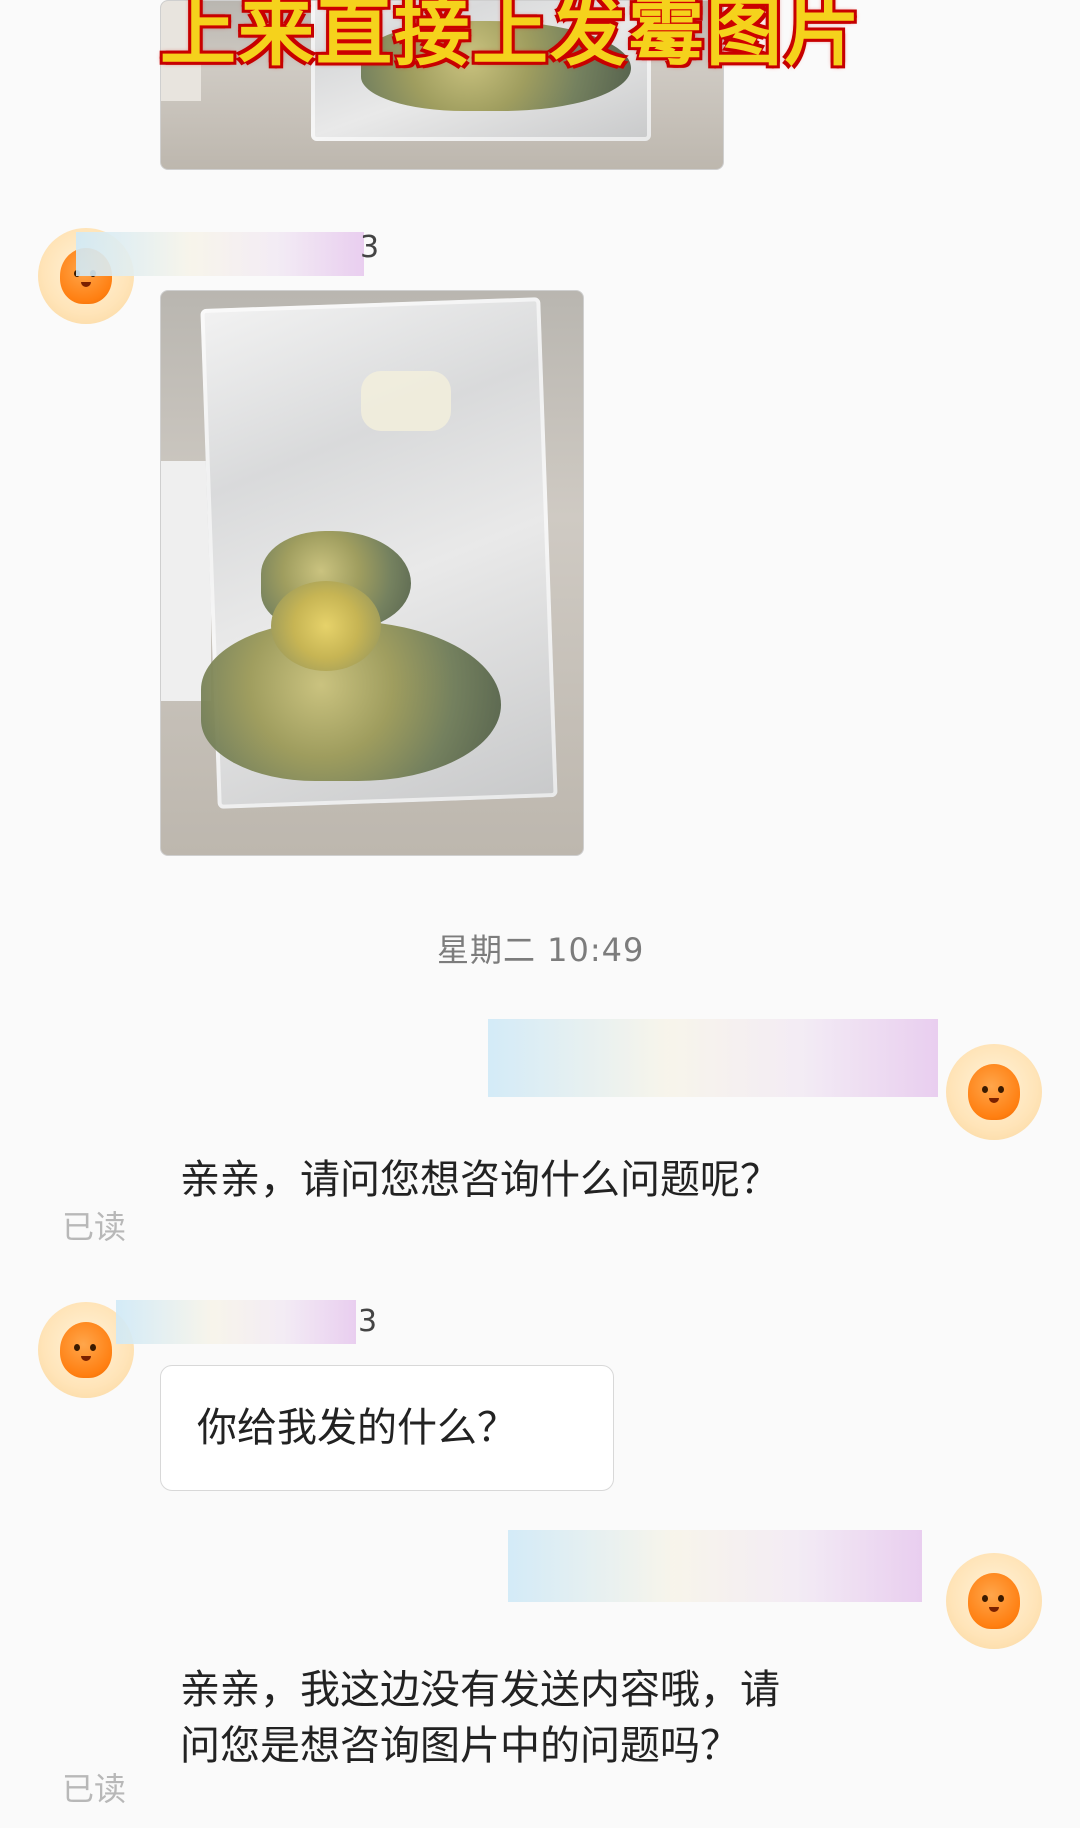 This screenshot has height=1828, width=1080. What do you see at coordinates (460, 1746) in the screenshot?
I see `agent-reply-2-line-2: 问您是想咨询图片中的问题吗？` at bounding box center [460, 1746].